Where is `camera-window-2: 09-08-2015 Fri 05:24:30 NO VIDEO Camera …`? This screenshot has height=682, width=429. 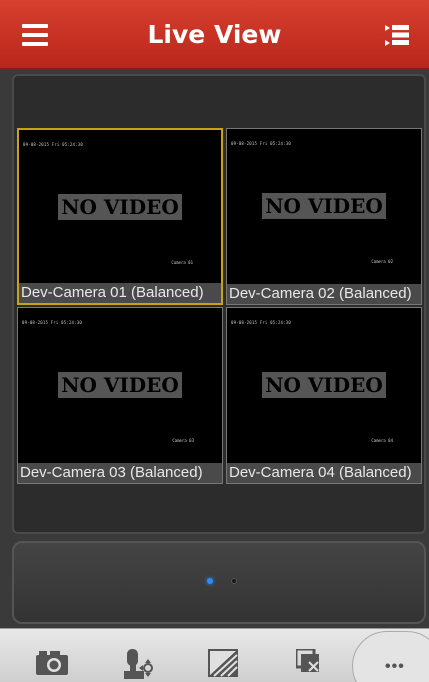 camera-window-2: 09-08-2015 Fri 05:24:30 NO VIDEO Camera … is located at coordinates (324, 216).